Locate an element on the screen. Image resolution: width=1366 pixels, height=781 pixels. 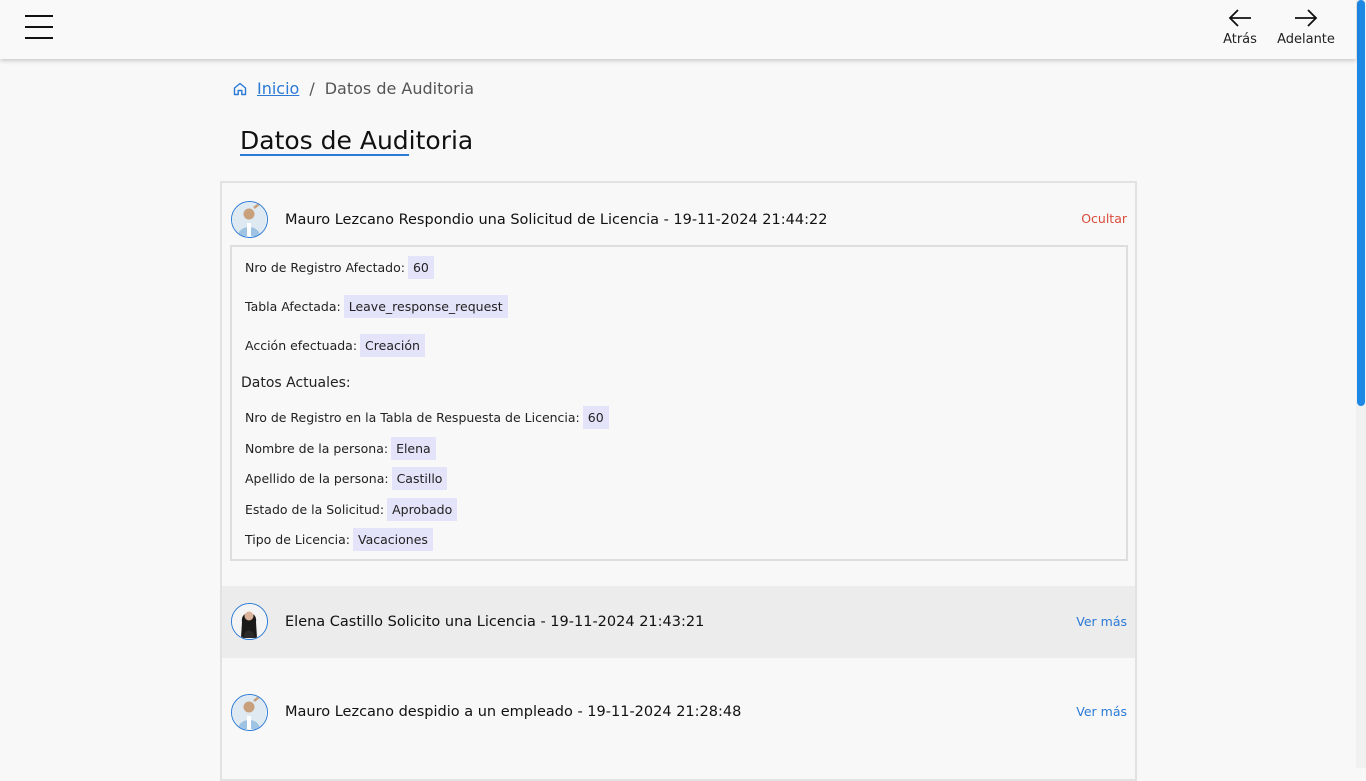
detail-label: Estado de la Solicitud: is located at coordinates (315, 509).